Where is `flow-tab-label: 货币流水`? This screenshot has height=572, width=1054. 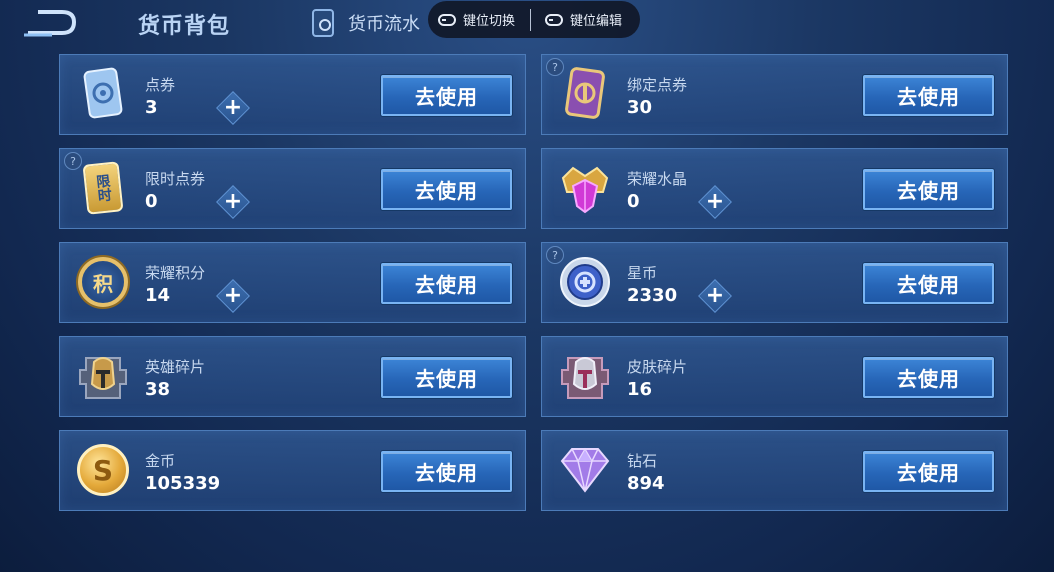
flow-tab-label: 货币流水 is located at coordinates (384, 24).